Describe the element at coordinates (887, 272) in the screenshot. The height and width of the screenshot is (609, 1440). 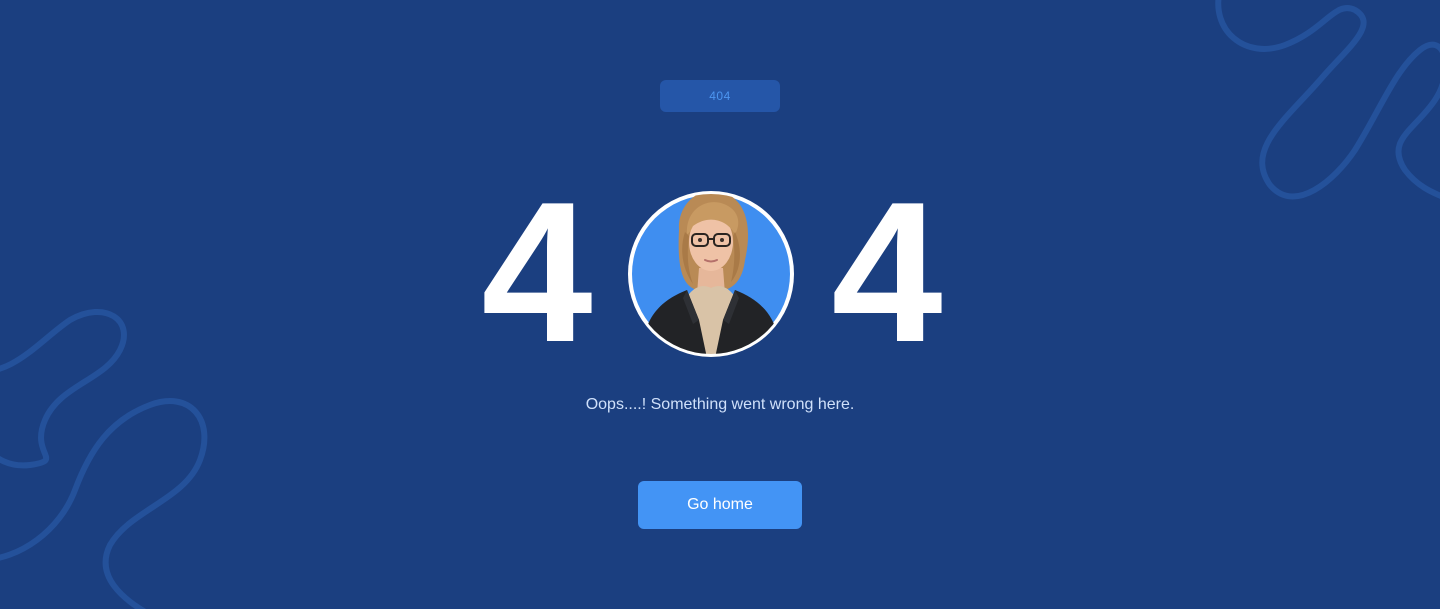
I see `error-digit-last: 4` at that location.